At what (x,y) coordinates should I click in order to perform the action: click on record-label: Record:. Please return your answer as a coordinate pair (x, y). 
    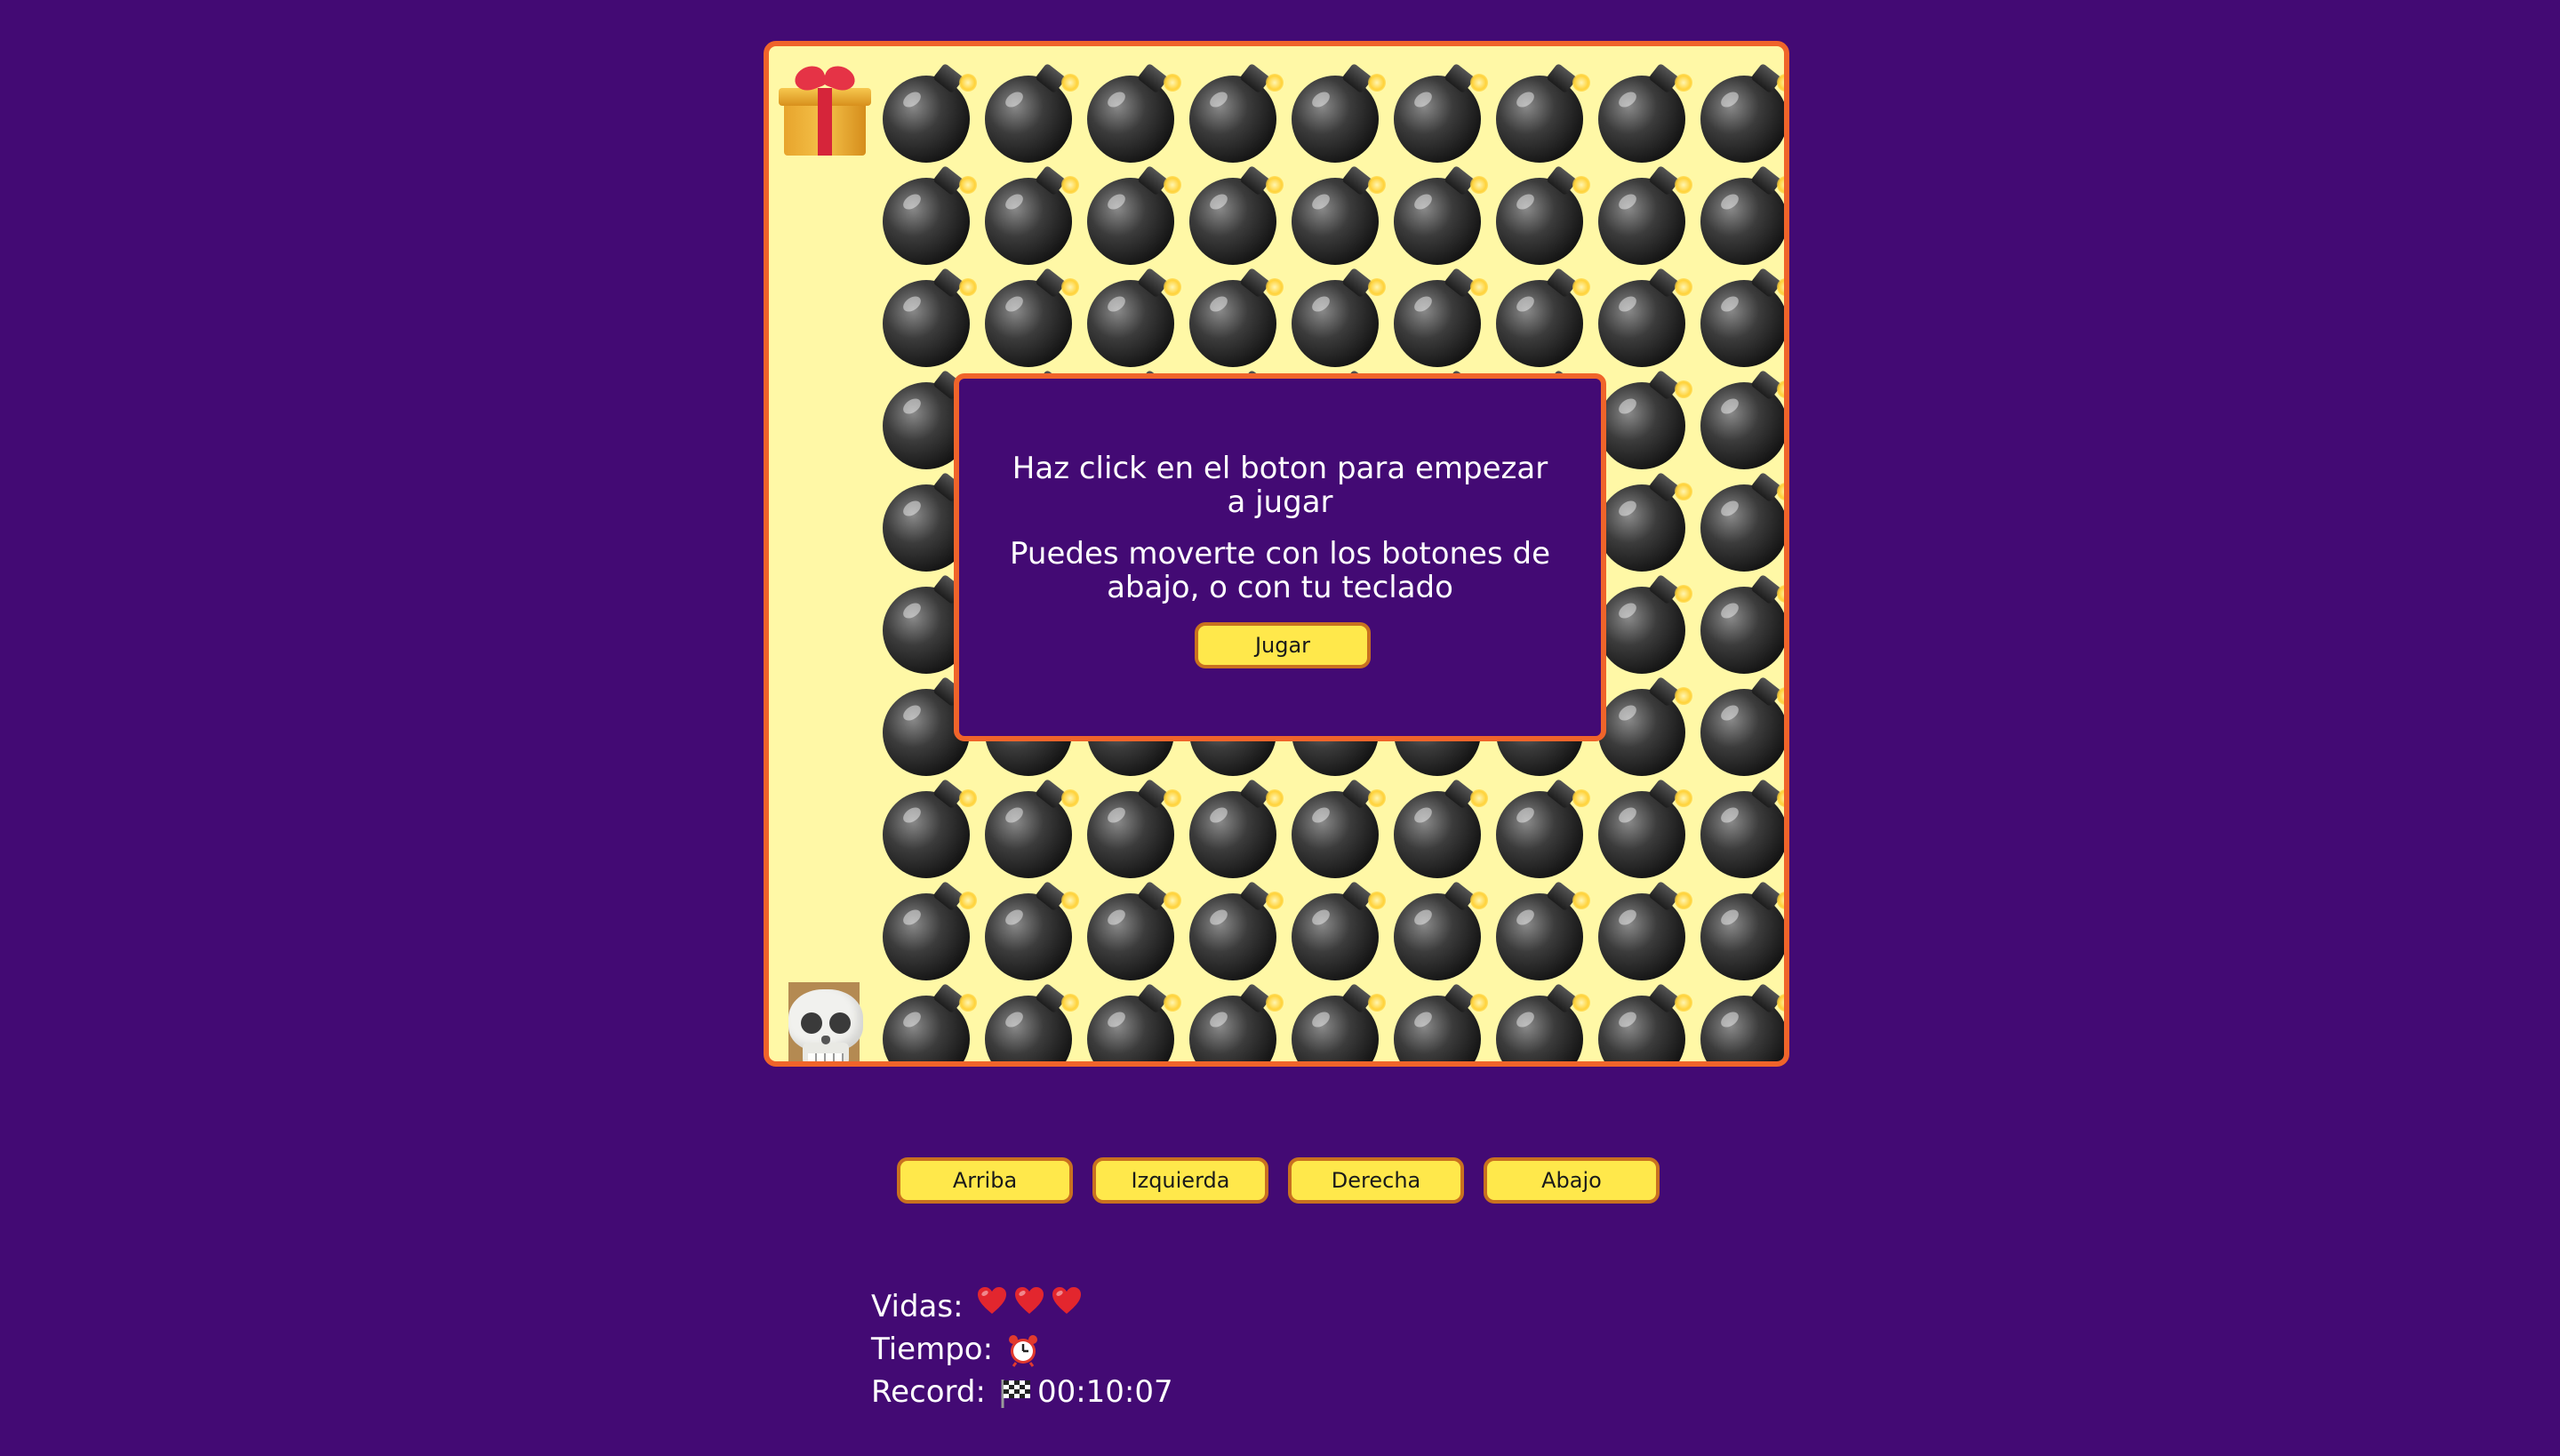
    Looking at the image, I should click on (928, 1392).